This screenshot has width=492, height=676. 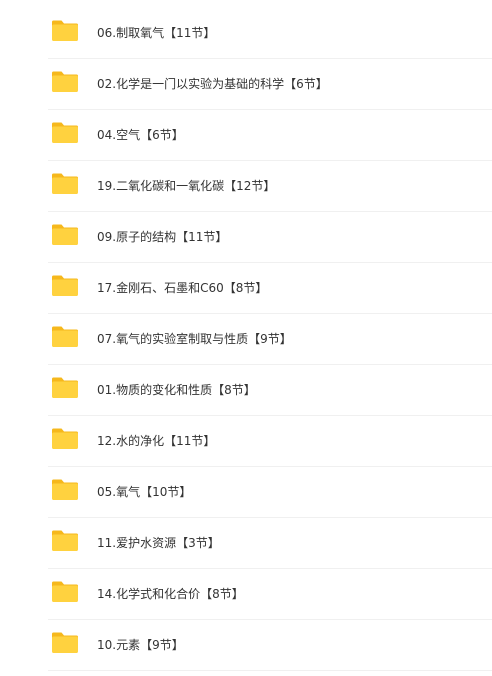 What do you see at coordinates (270, 33) in the screenshot?
I see `file-row-06: 06.制取氧气【11节】` at bounding box center [270, 33].